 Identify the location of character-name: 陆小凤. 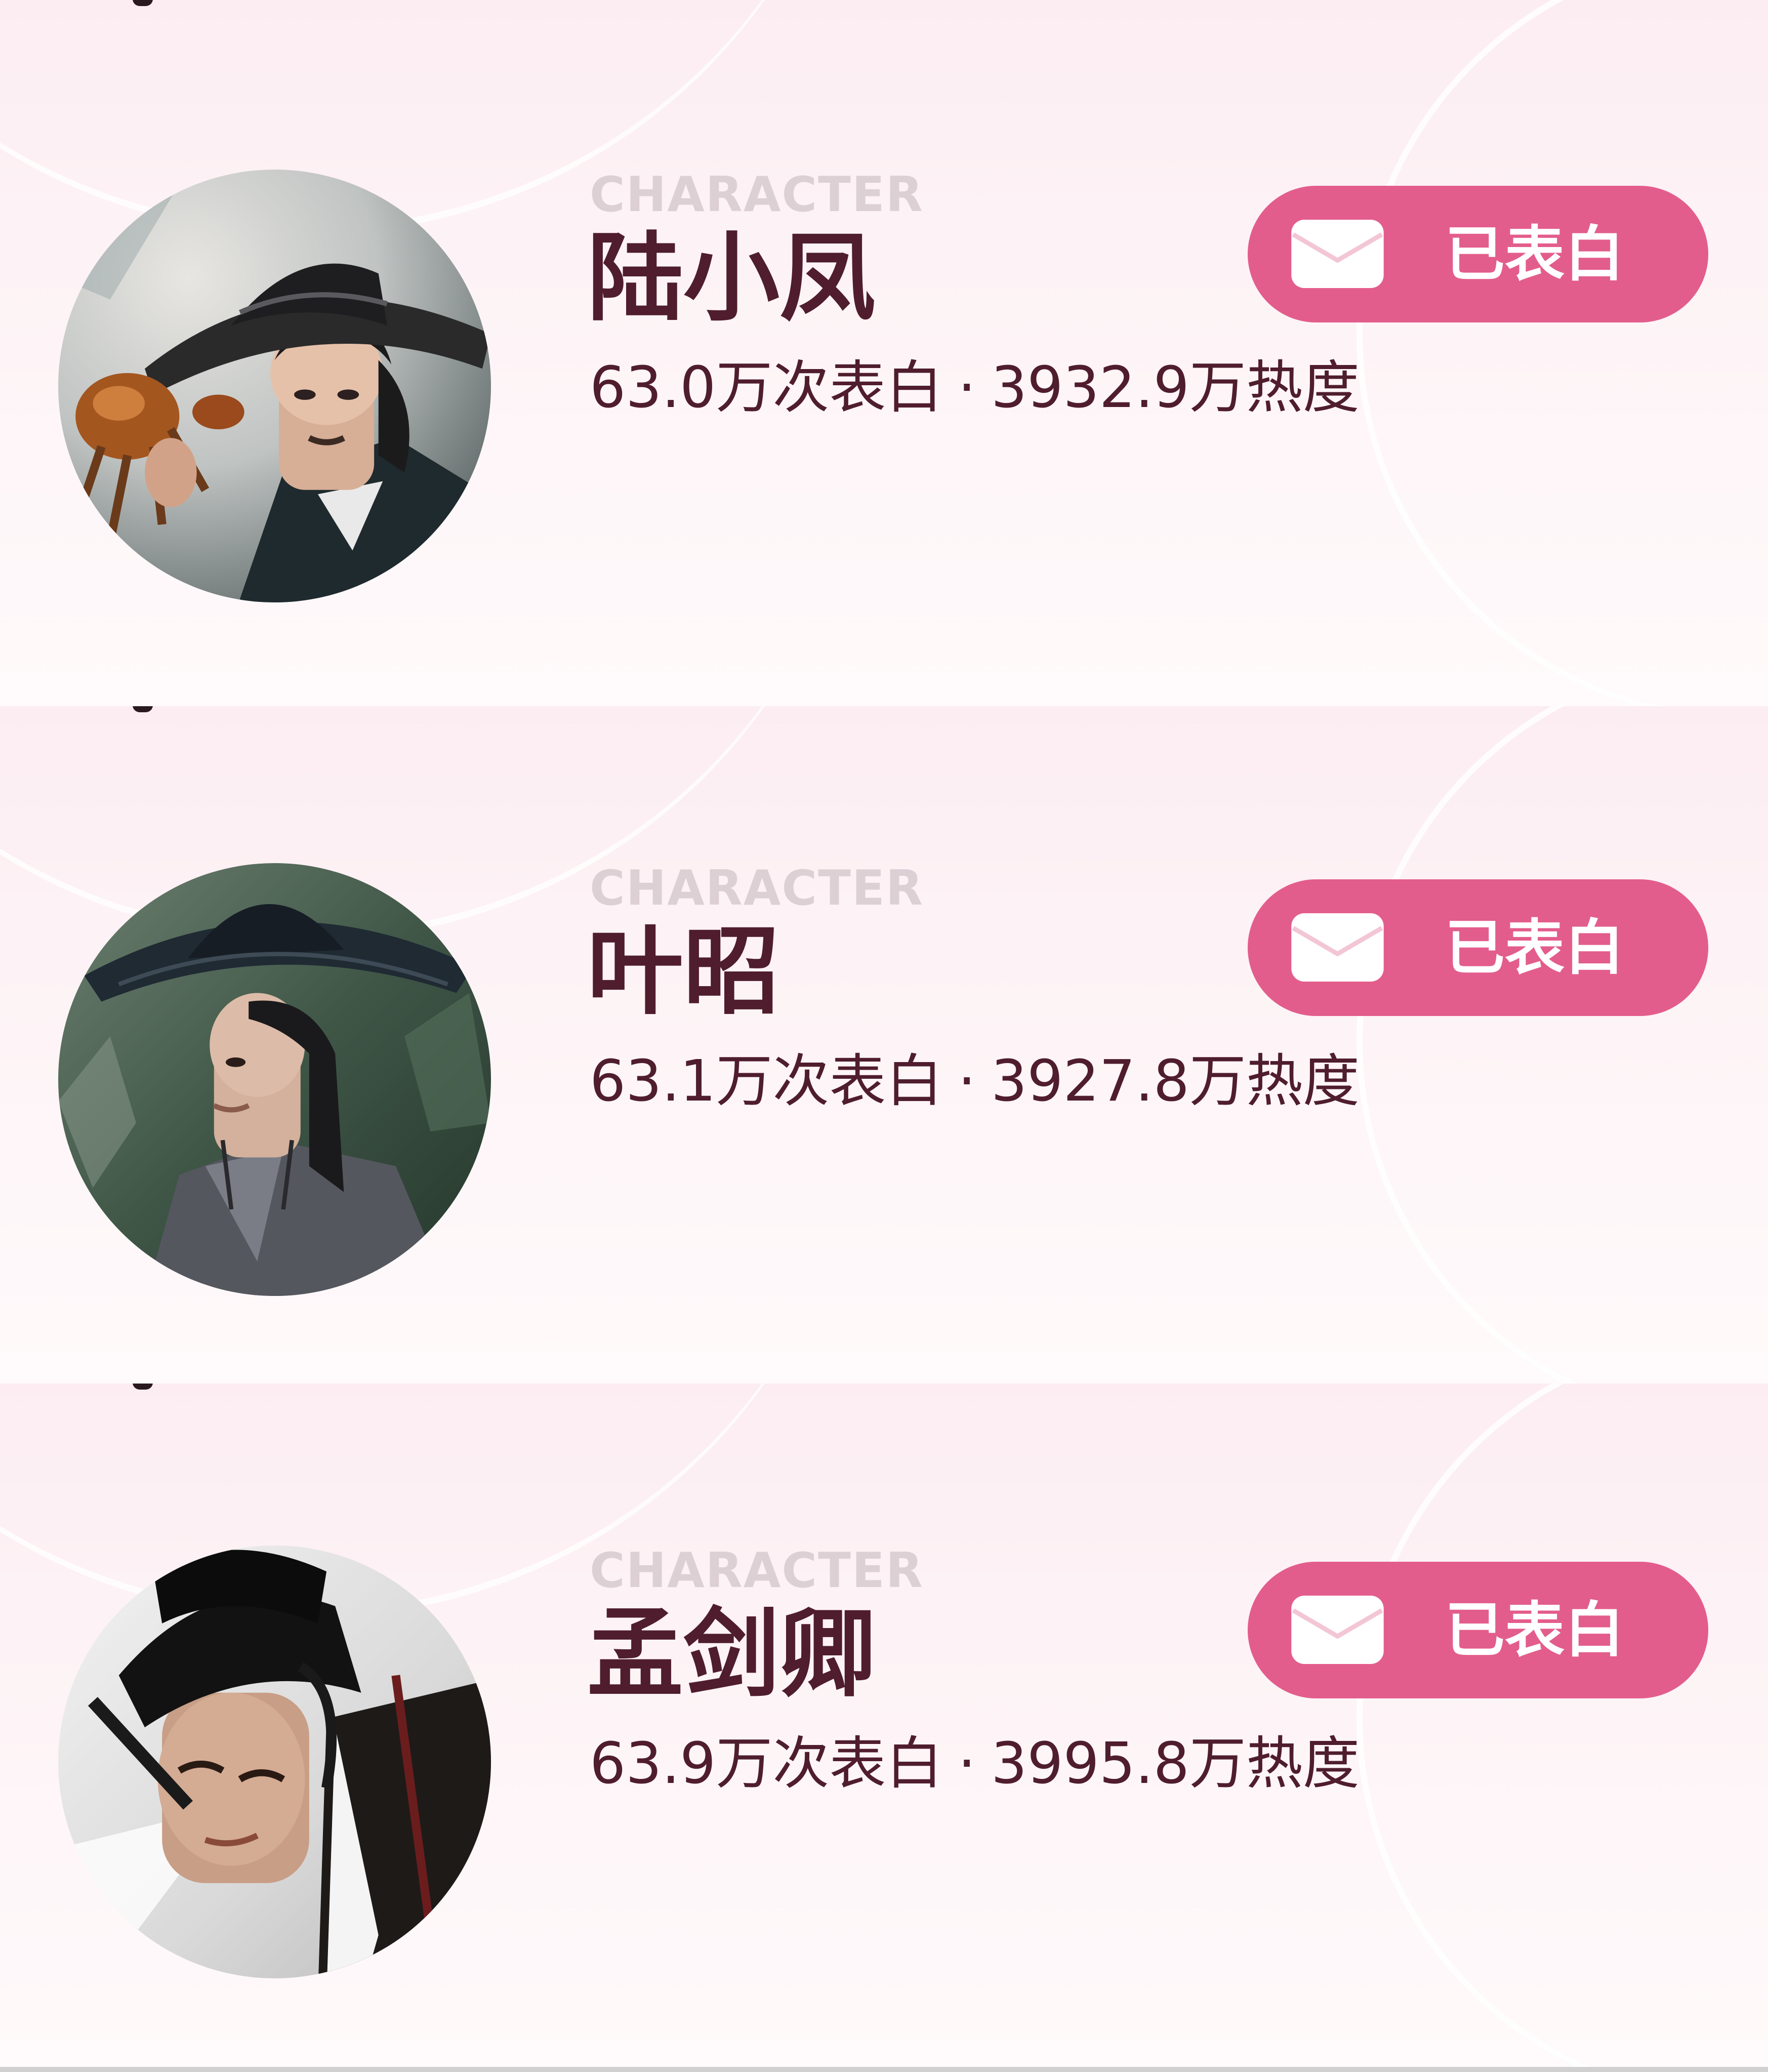
(731, 278).